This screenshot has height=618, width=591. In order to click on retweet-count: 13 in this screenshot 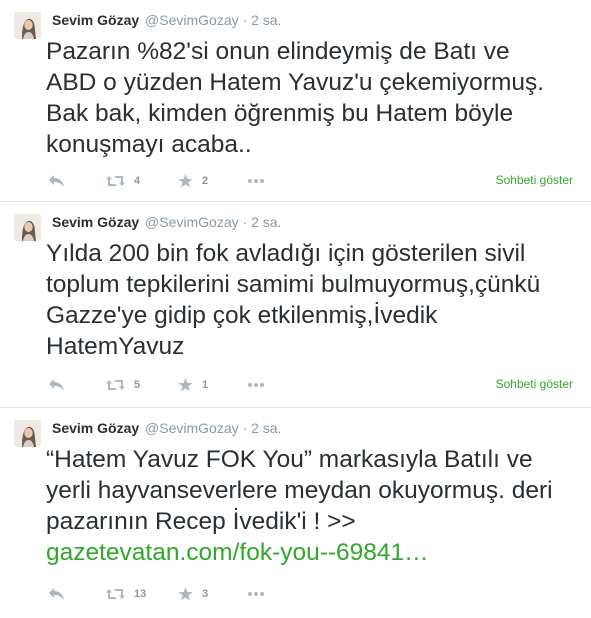, I will do `click(140, 594)`.